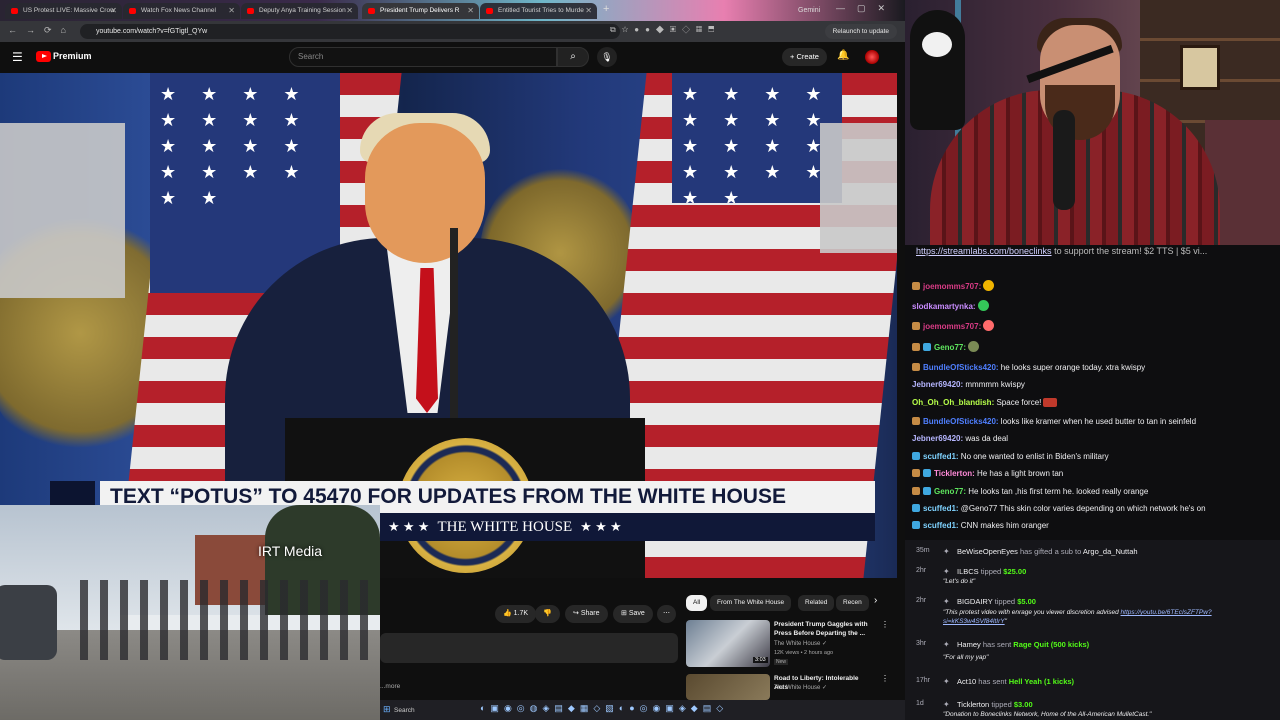  I want to click on chat-message: Ticklerton: He has a light brown tan, so click(987, 473).